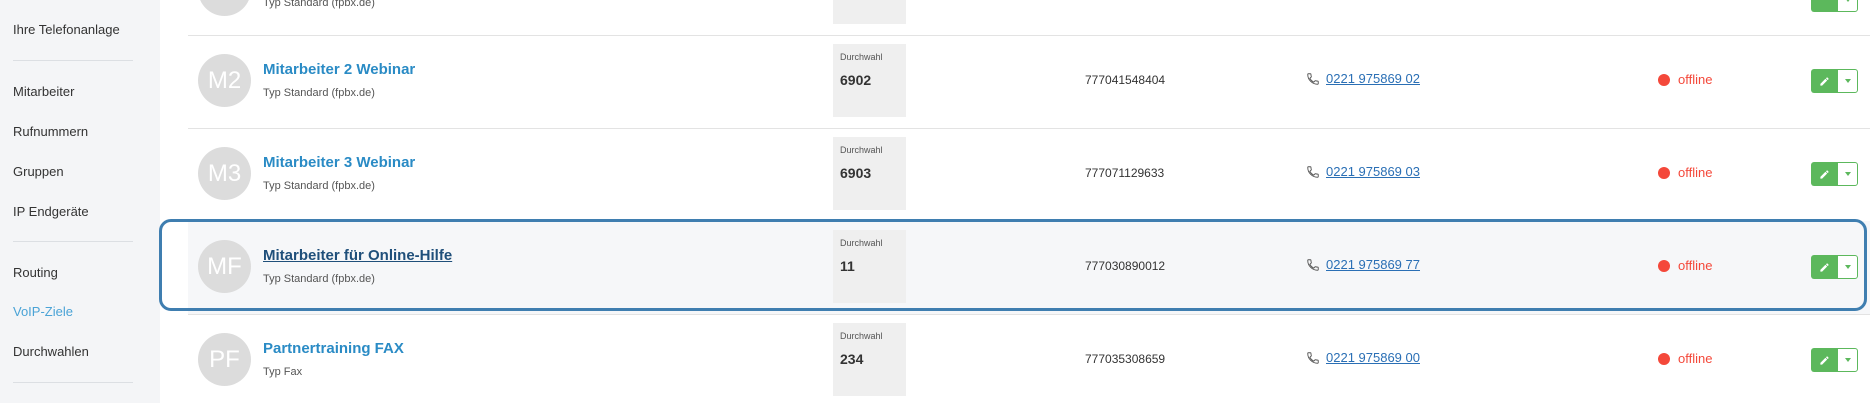  Describe the element at coordinates (852, 359) in the screenshot. I see `extension-value: 234` at that location.